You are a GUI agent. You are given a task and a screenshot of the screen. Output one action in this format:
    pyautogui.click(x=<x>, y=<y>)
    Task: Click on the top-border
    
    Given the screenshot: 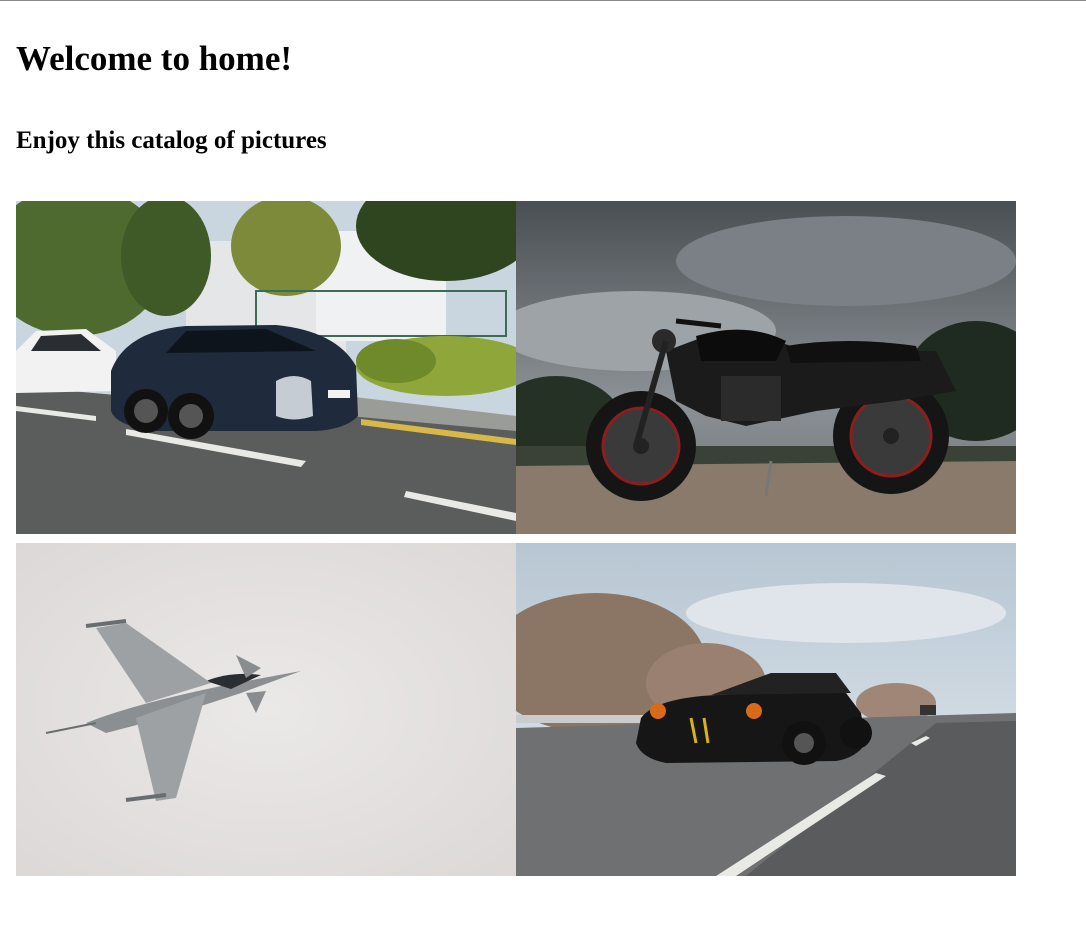 What is the action you would take?
    pyautogui.click(x=543, y=0)
    